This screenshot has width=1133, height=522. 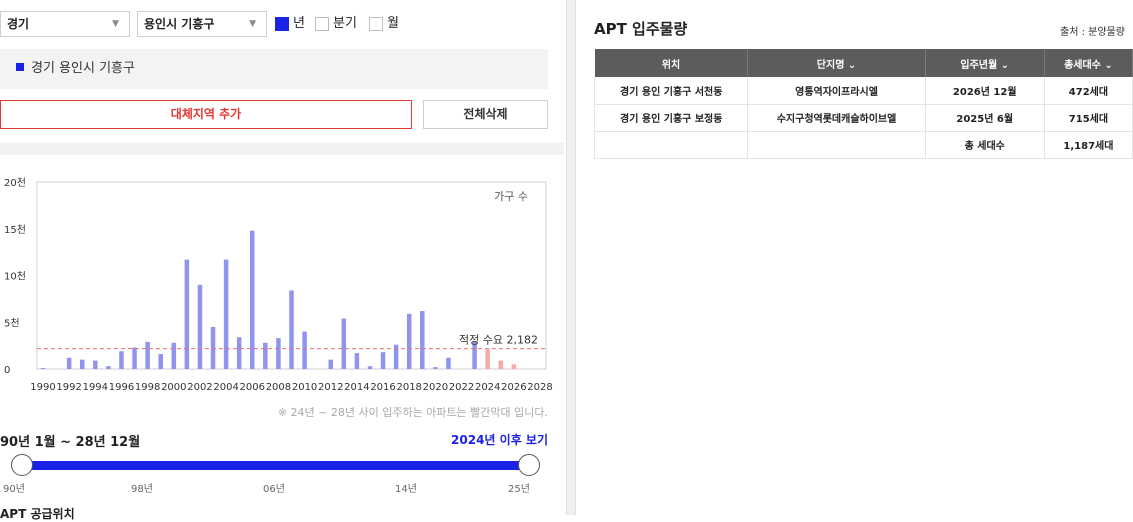 I want to click on x-tick-label: 2012, so click(x=330, y=387).